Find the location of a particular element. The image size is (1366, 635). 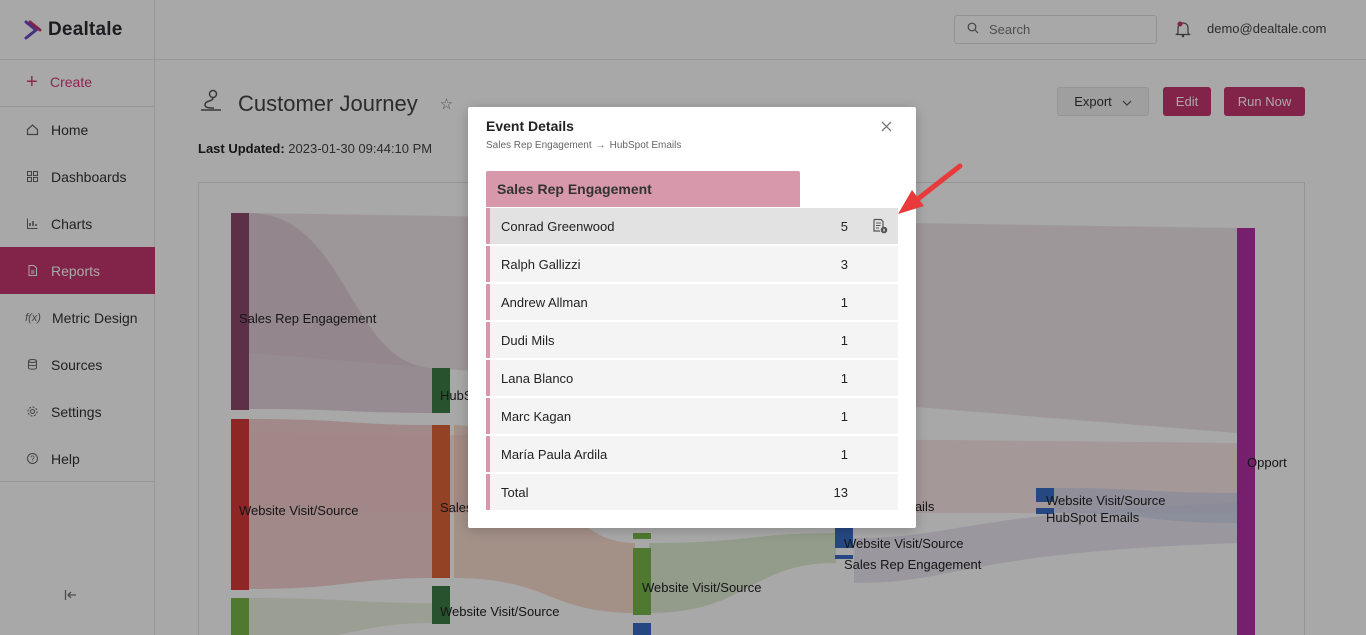

document-info-icon is located at coordinates (880, 226).